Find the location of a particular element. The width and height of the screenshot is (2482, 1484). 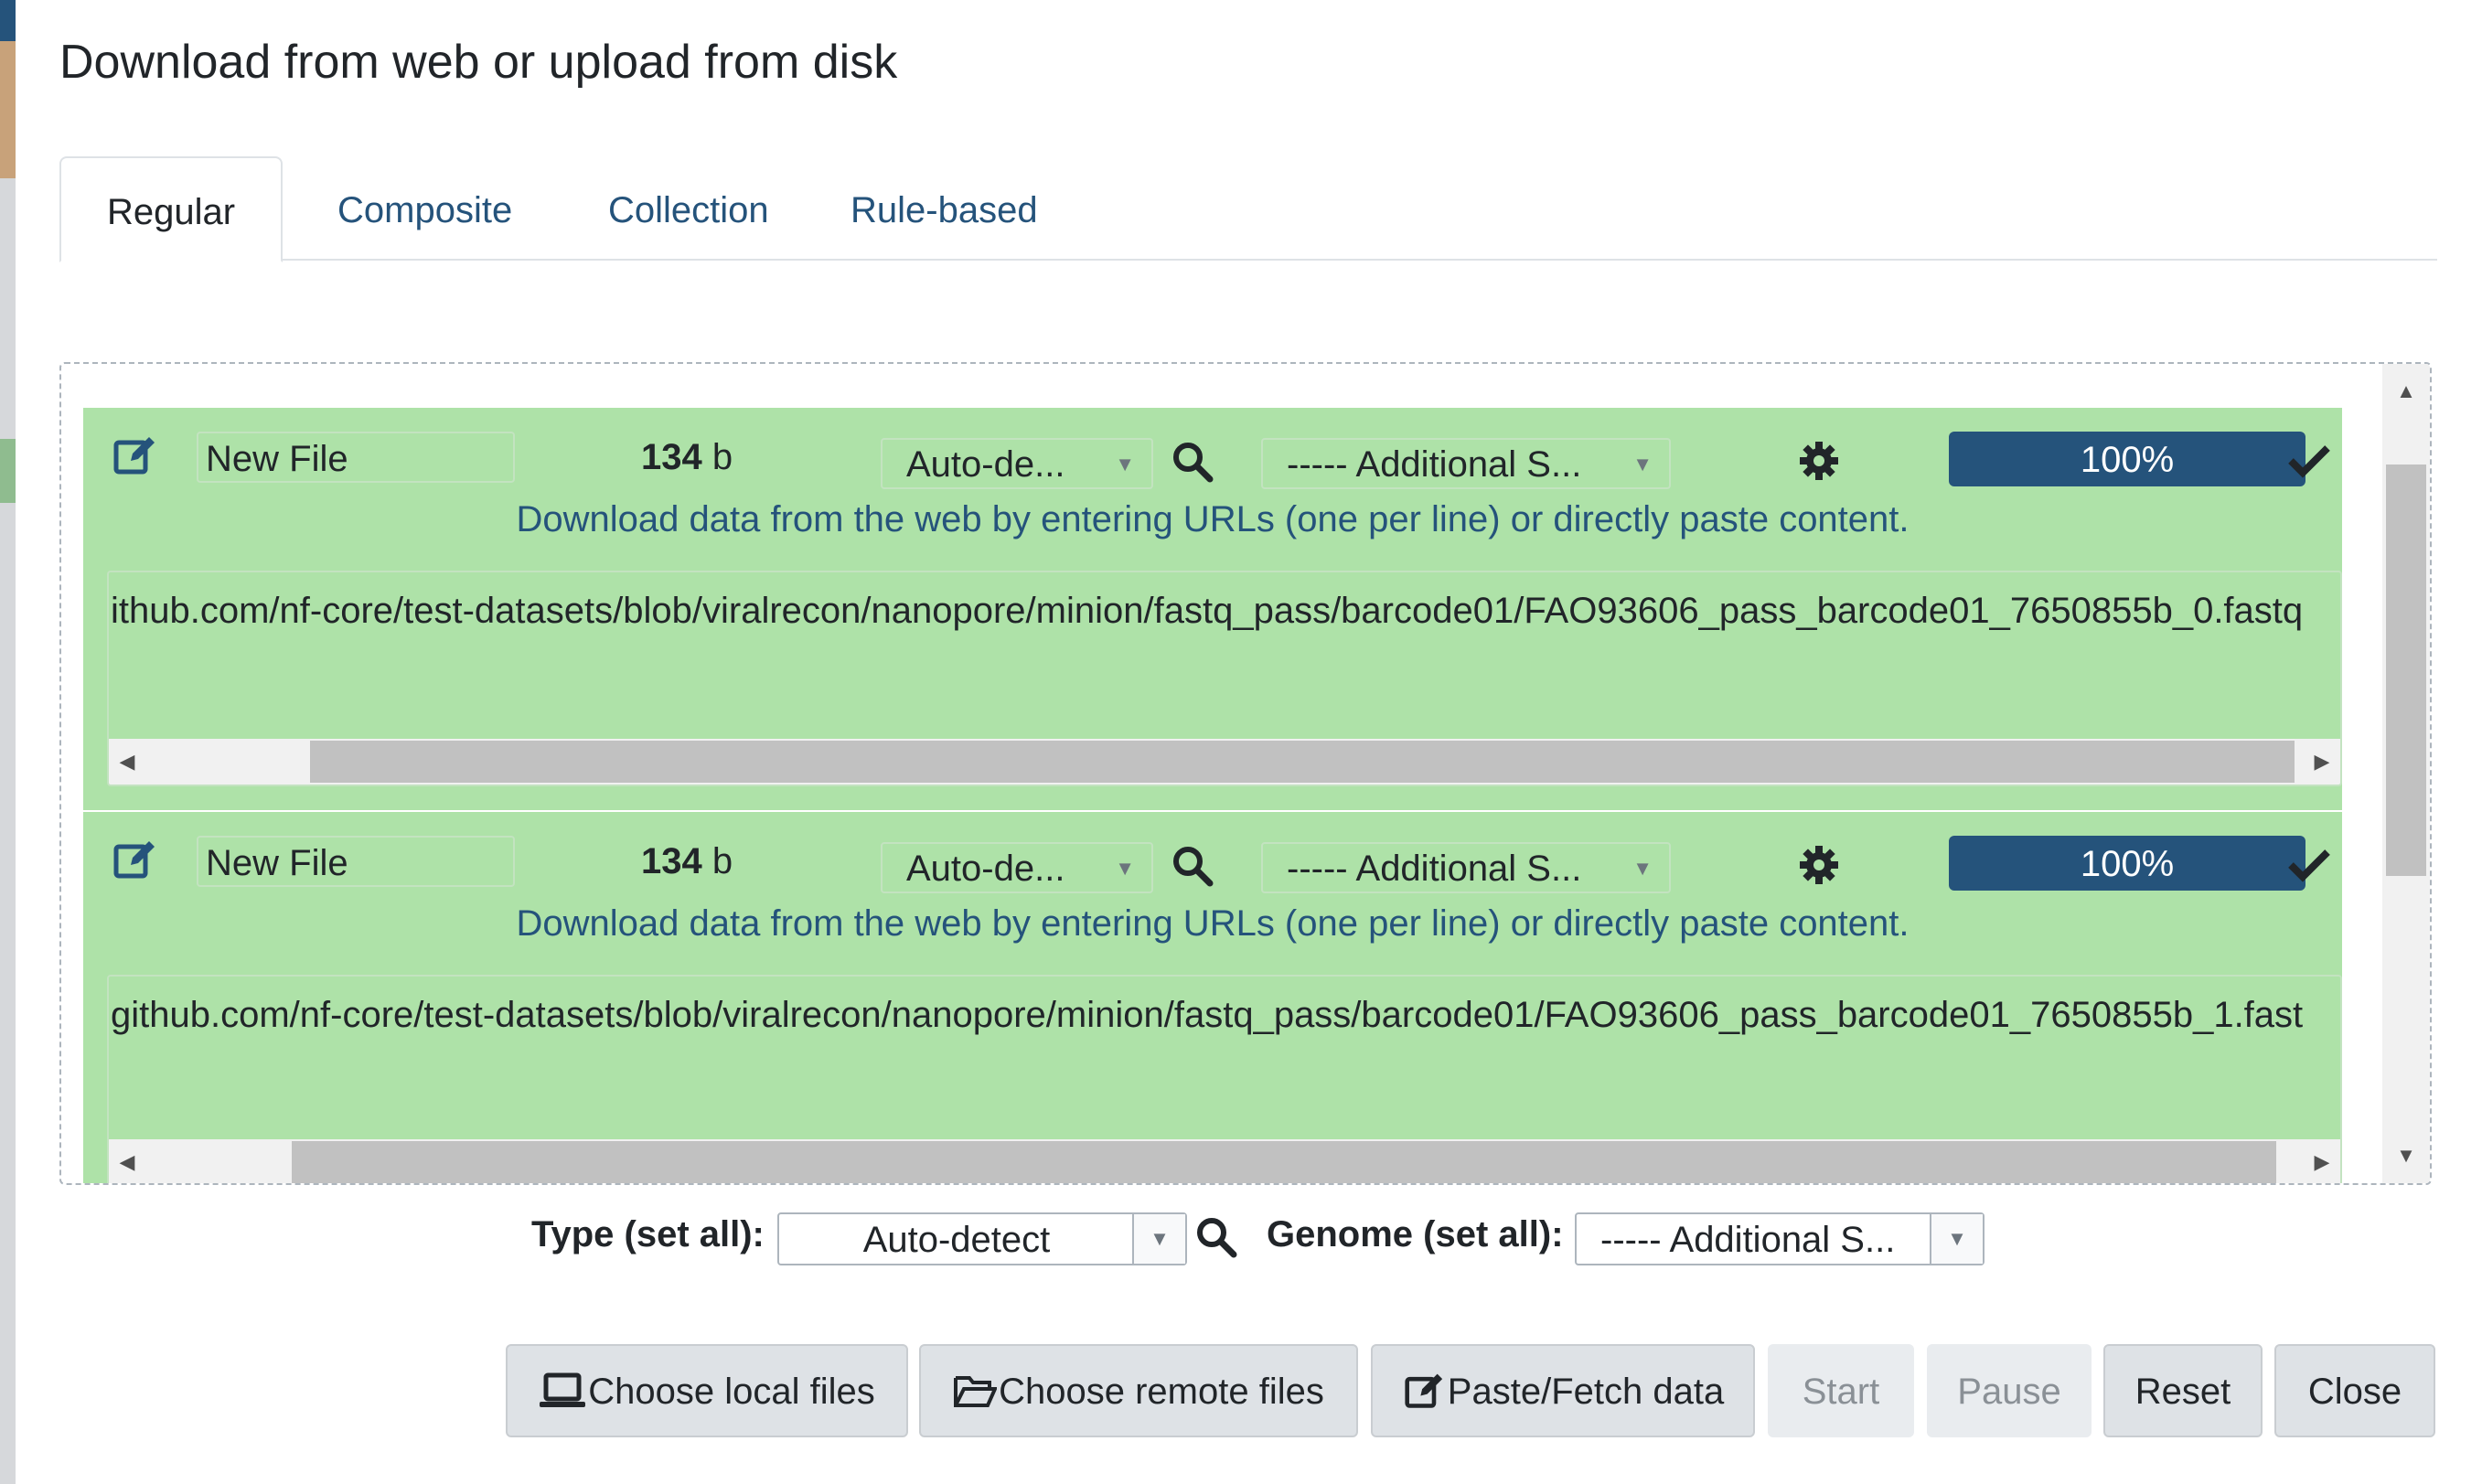

type-set-all-label: Type (set all): is located at coordinates (648, 1234).